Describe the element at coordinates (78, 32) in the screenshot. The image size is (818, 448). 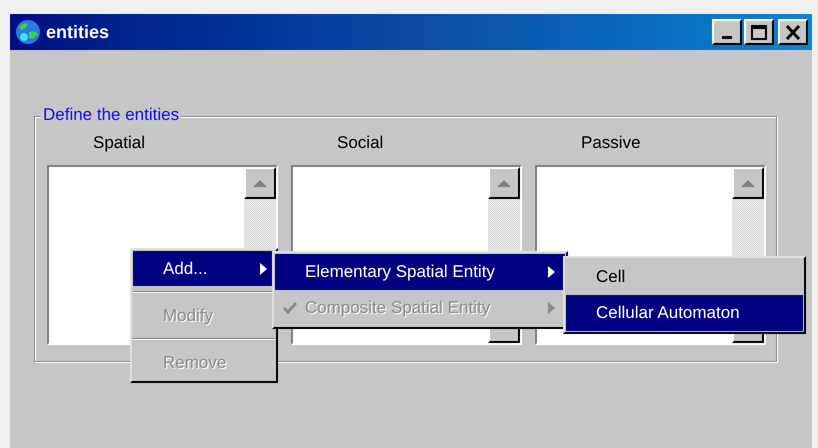
I see `window-title: entities` at that location.